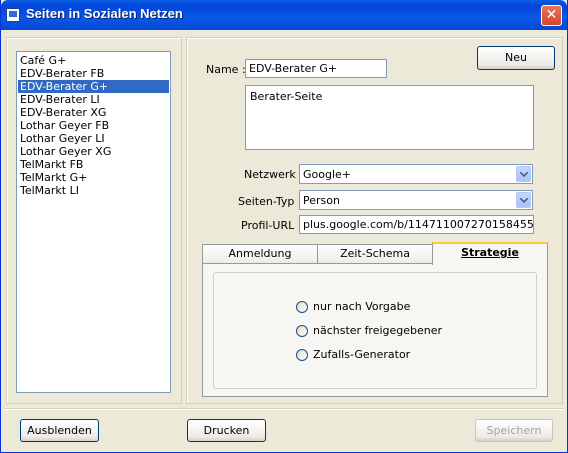  What do you see at coordinates (389, 117) in the screenshot?
I see `description-textarea: Berater-Seite` at bounding box center [389, 117].